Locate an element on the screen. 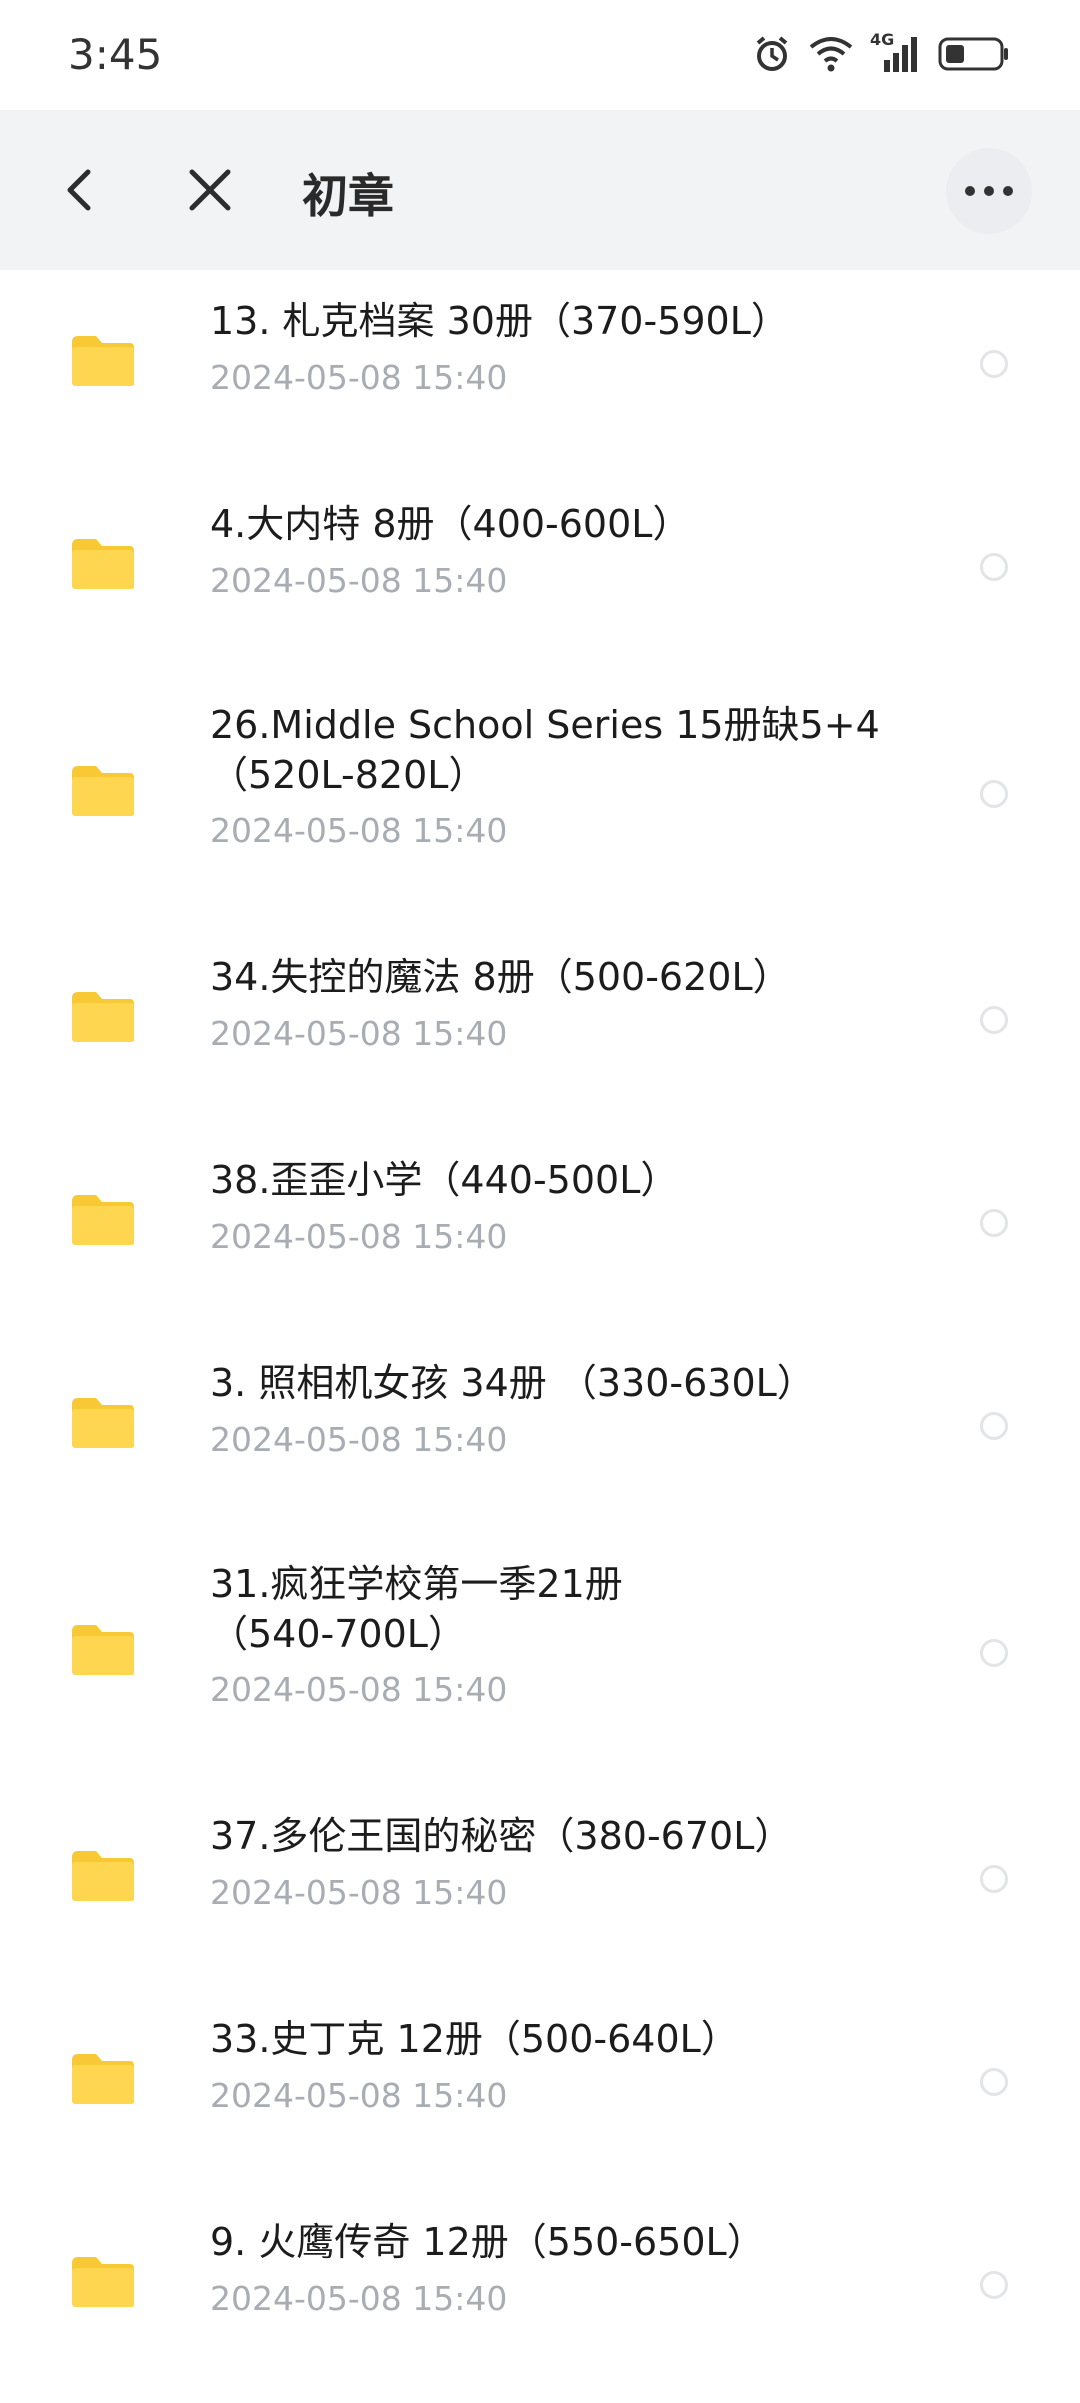  more-options-button is located at coordinates (989, 191).